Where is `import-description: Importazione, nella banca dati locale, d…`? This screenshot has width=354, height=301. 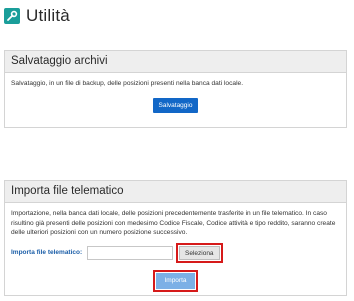 import-description: Importazione, nella banca dati locale, d… is located at coordinates (173, 223).